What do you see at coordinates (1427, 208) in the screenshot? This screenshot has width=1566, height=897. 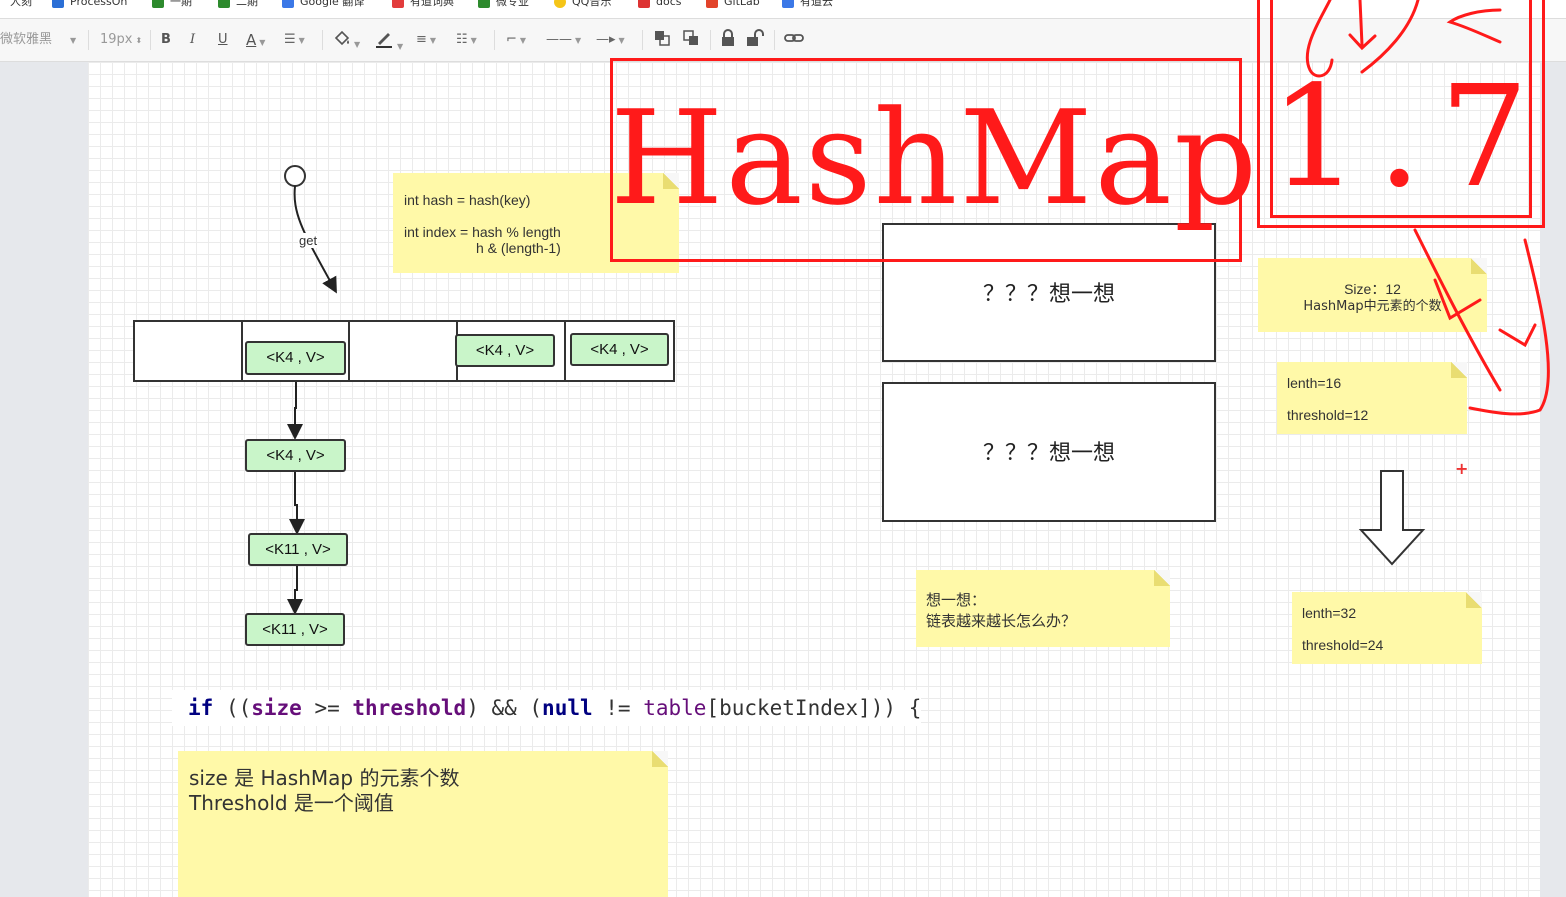 I see `handwriting-strokes` at bounding box center [1427, 208].